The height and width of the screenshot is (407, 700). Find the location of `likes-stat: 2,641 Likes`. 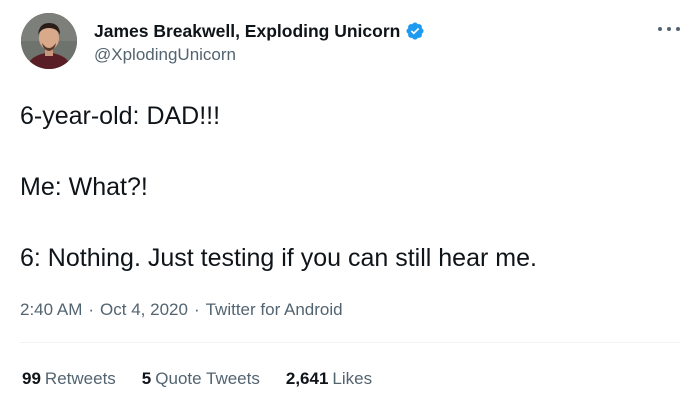

likes-stat: 2,641 Likes is located at coordinates (329, 379).